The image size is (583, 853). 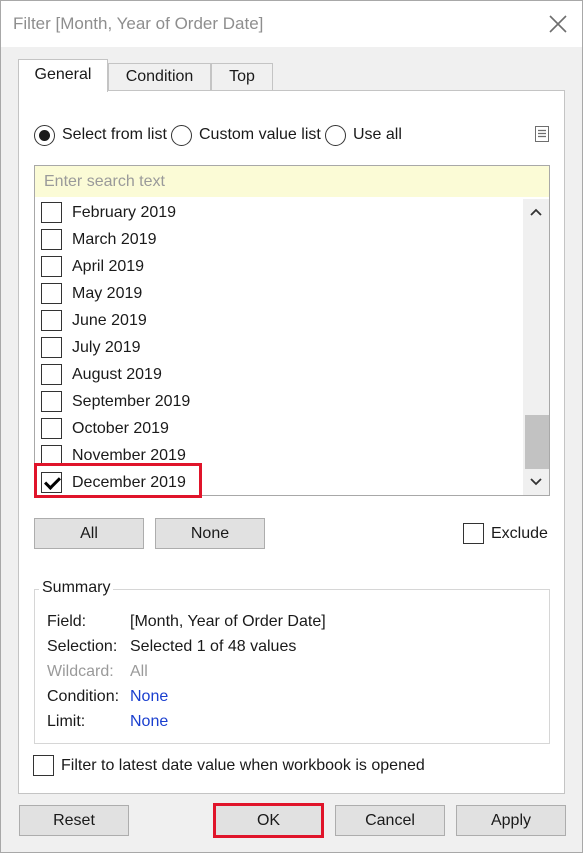 What do you see at coordinates (536, 212) in the screenshot?
I see `chevron-up-icon` at bounding box center [536, 212].